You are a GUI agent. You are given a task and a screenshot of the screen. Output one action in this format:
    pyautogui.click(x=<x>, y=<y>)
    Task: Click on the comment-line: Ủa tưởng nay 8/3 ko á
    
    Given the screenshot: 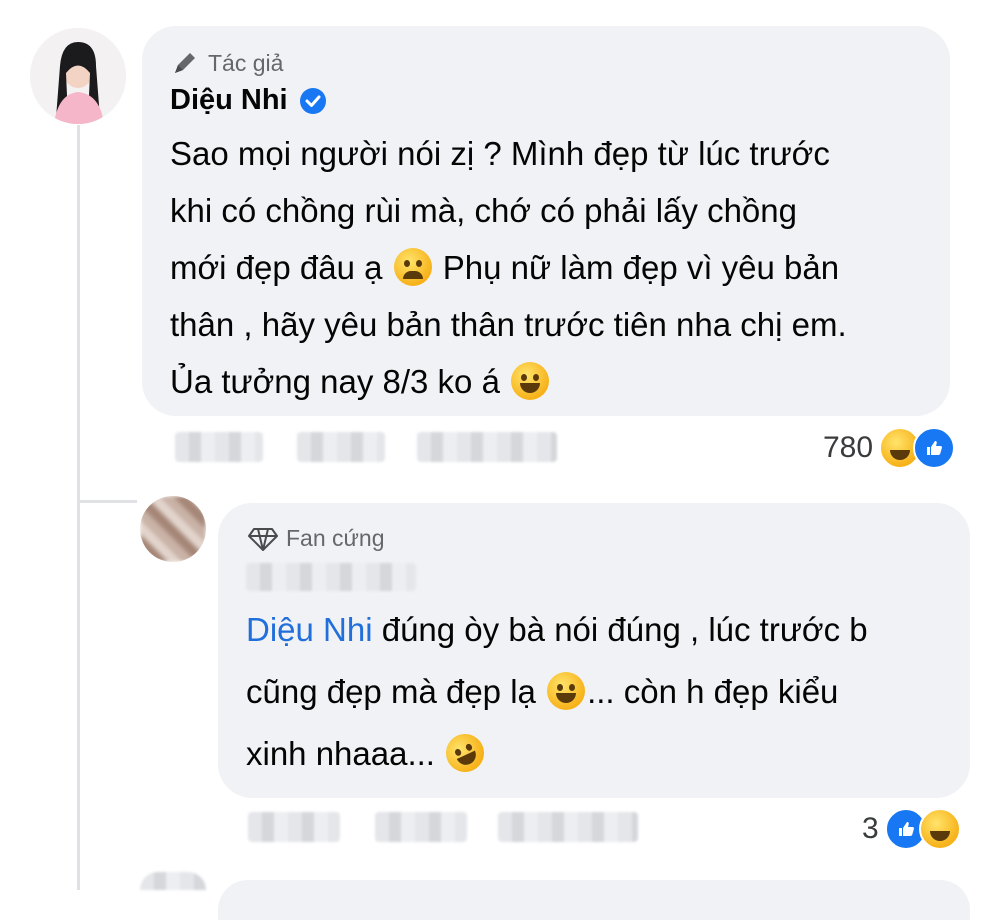 What is the action you would take?
    pyautogui.click(x=335, y=381)
    